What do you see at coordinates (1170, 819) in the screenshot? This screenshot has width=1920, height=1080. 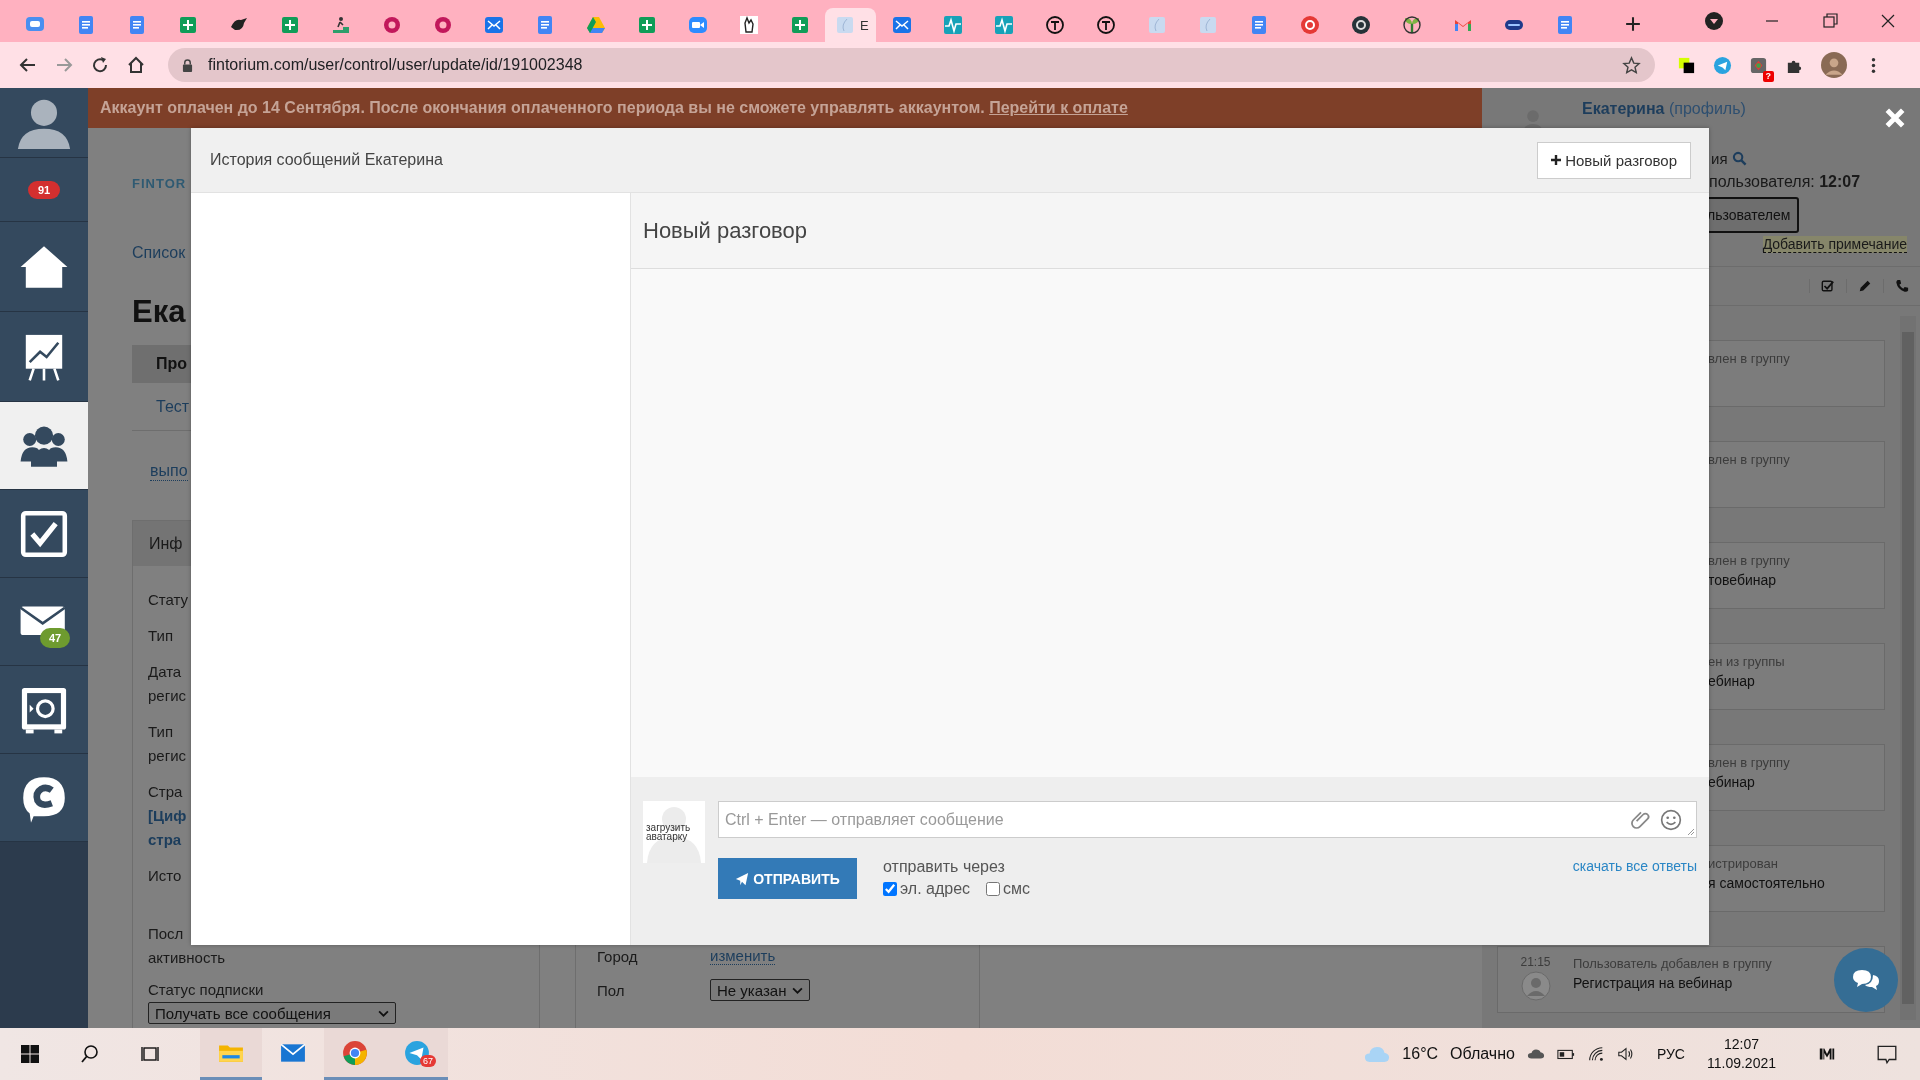 I see `message-field: Ctrl + Enter — отправляет сообщение` at bounding box center [1170, 819].